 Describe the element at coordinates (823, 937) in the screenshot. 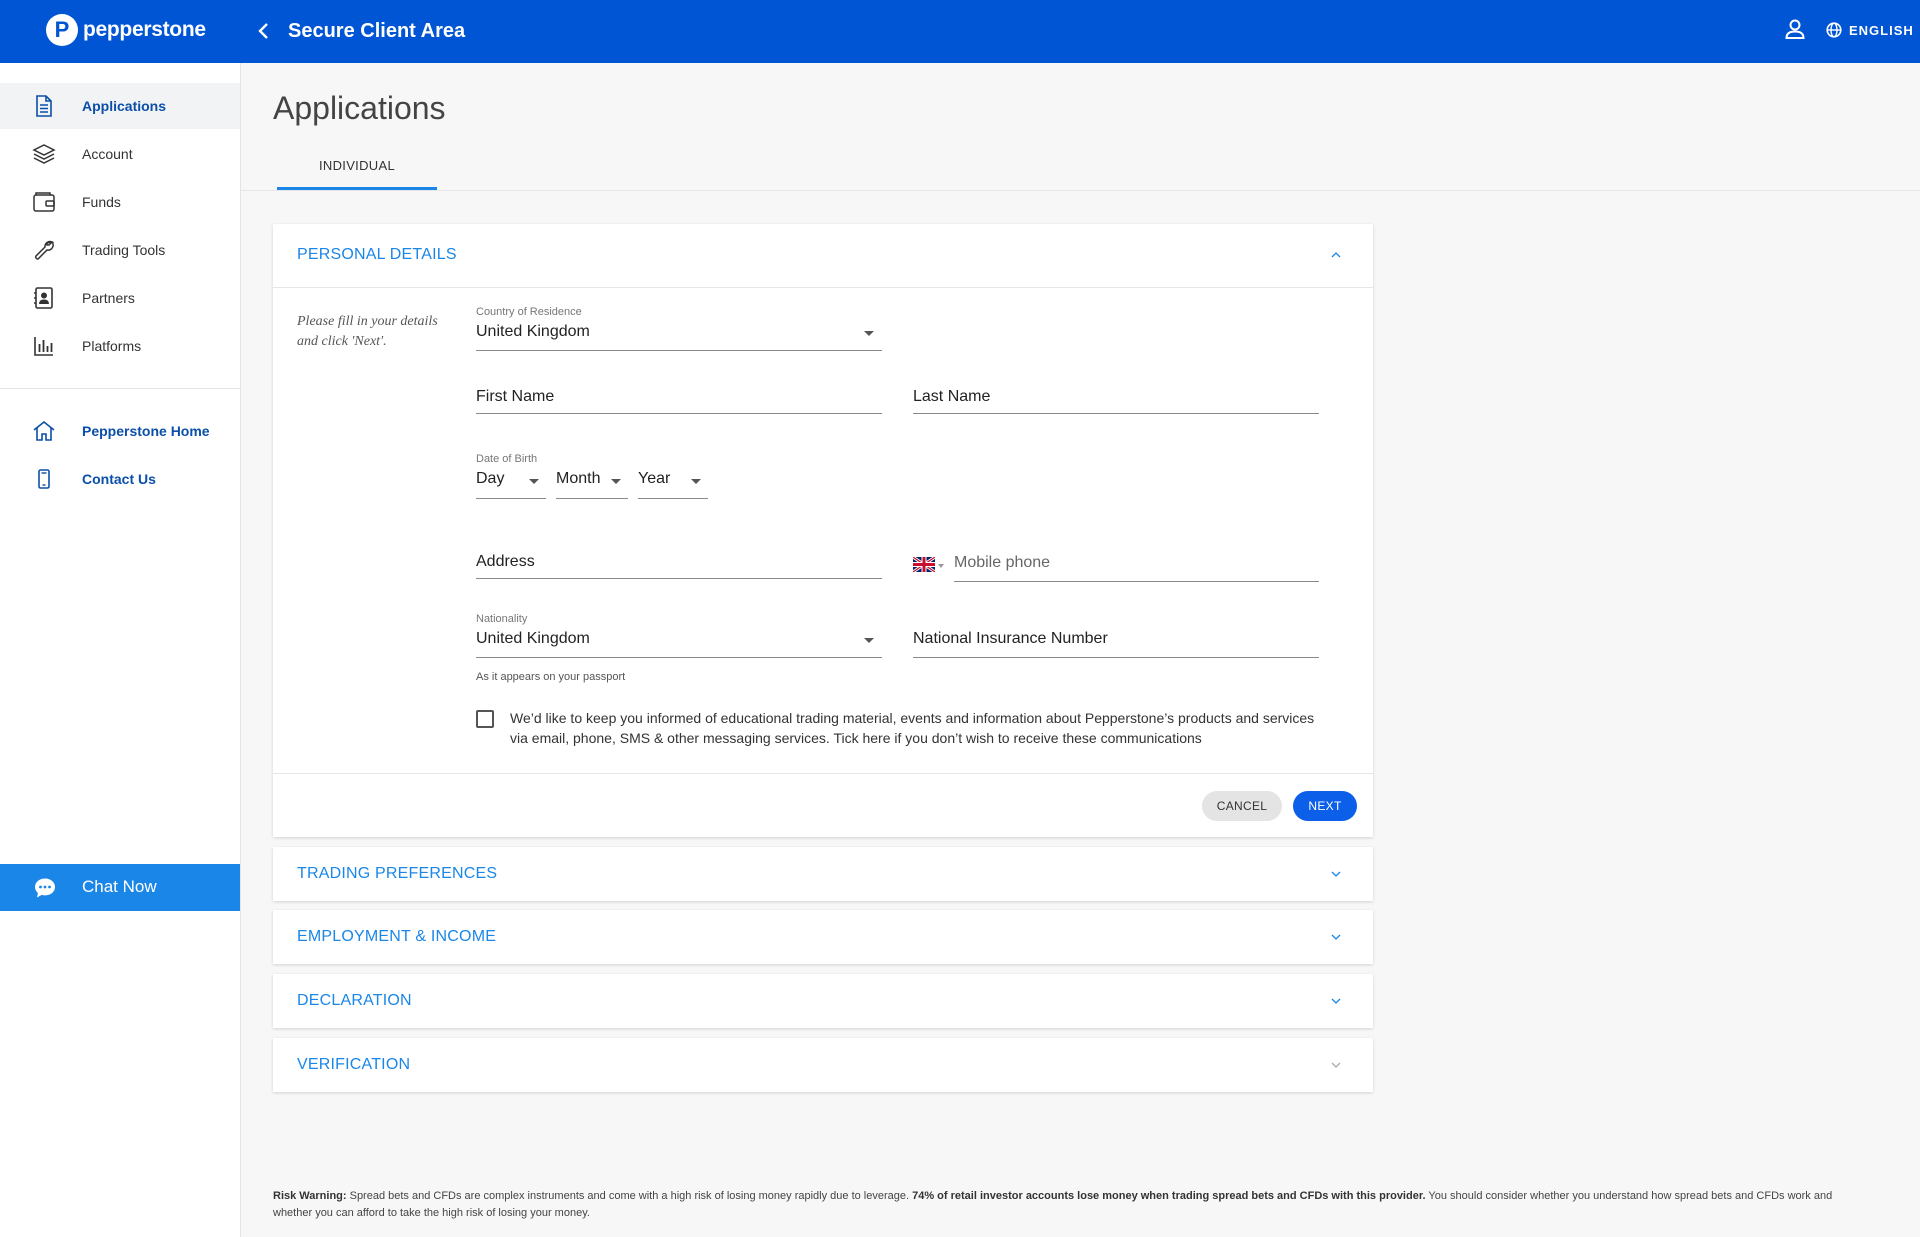

I see `employment-income-panel: EMPLOYMENT & INCOME` at that location.